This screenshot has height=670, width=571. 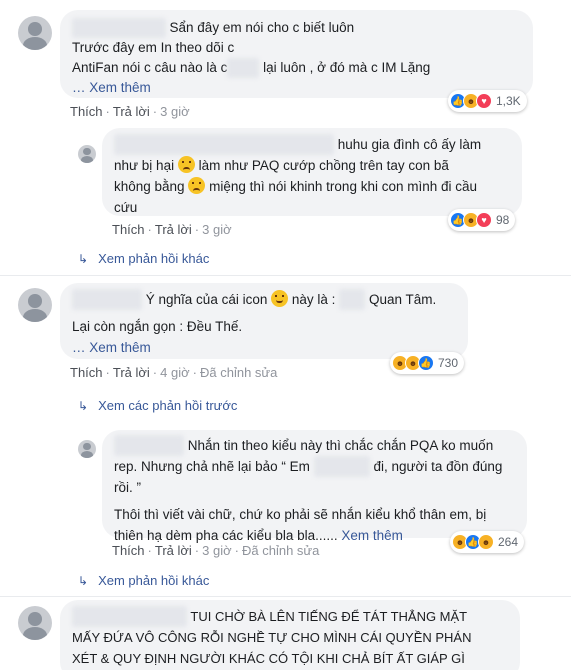 I want to click on haha-reaction-icon: ☻, so click(x=486, y=542).